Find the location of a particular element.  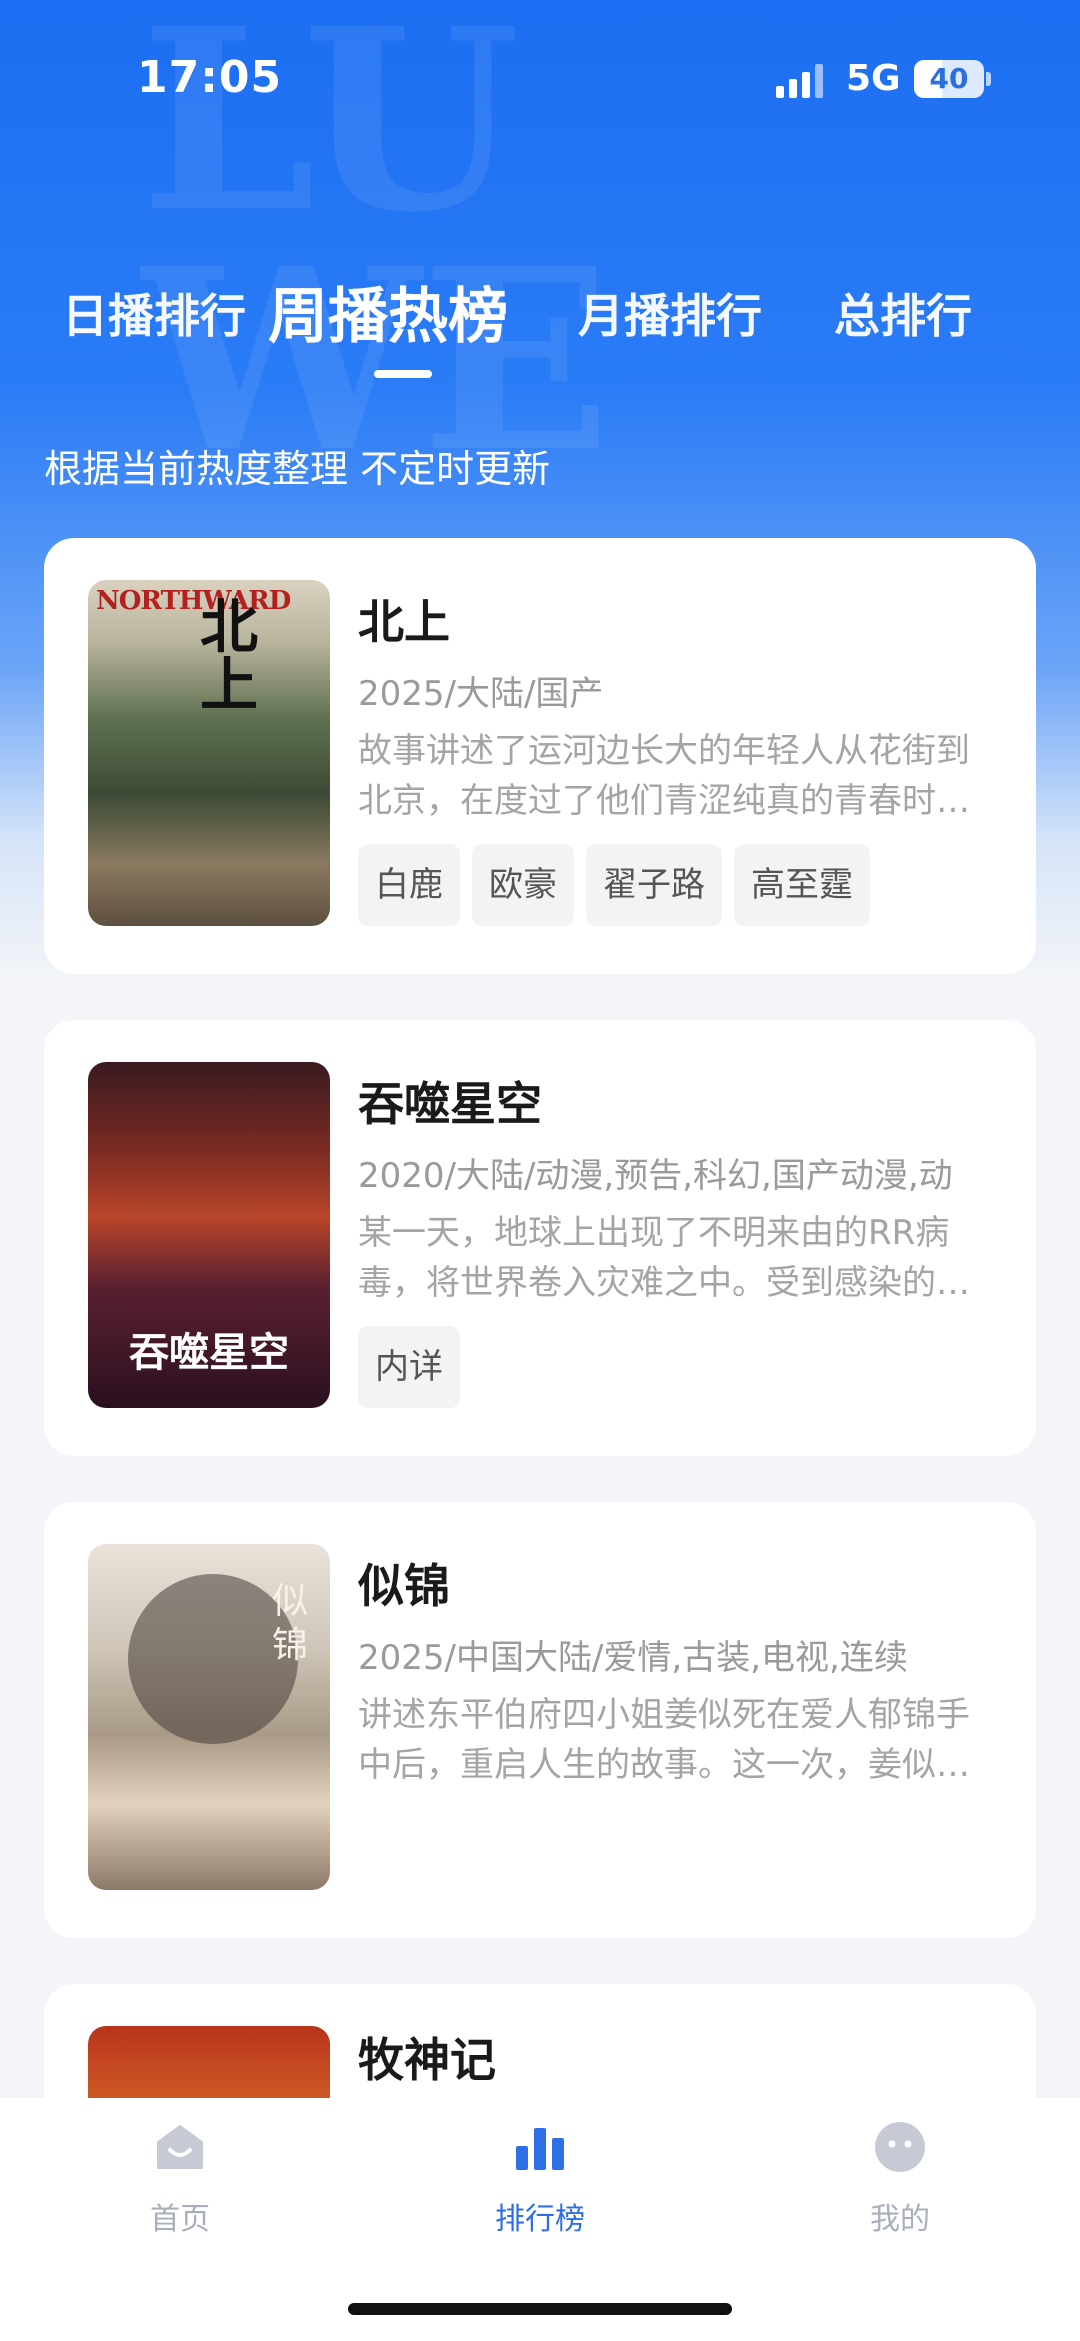

cast-tag: 内详 is located at coordinates (409, 1367).